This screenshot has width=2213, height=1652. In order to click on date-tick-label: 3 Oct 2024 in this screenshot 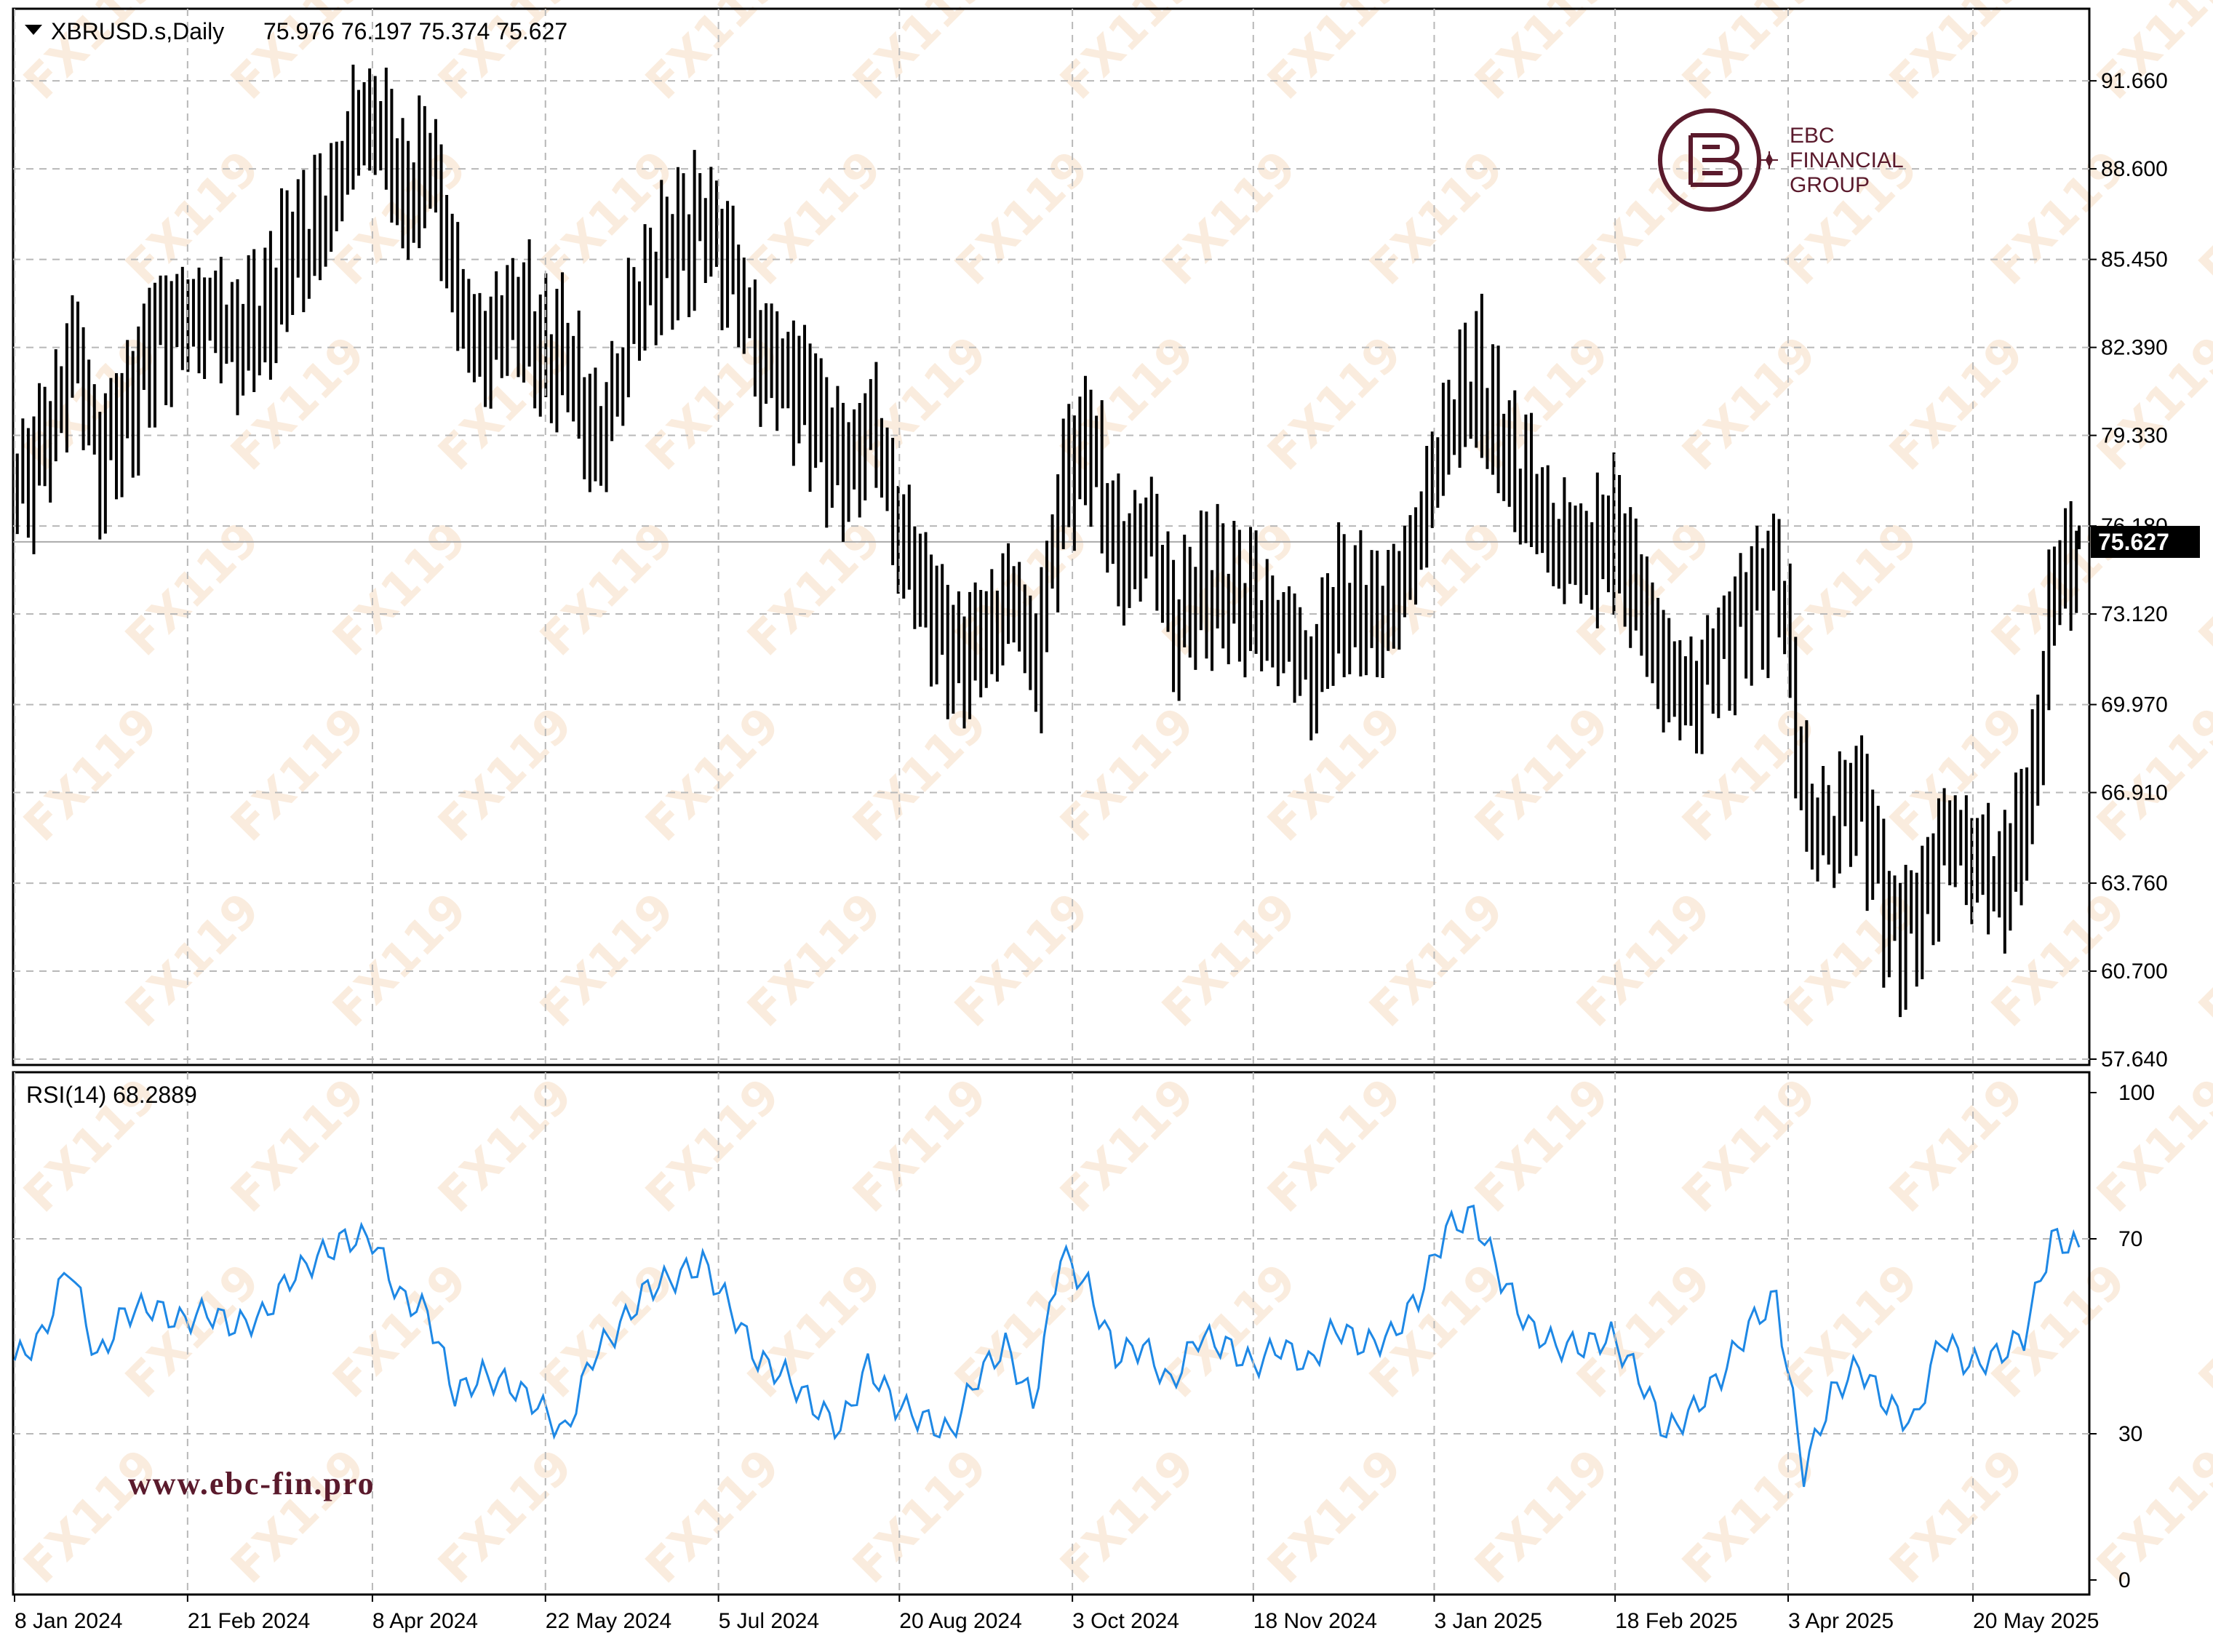, I will do `click(1125, 1621)`.